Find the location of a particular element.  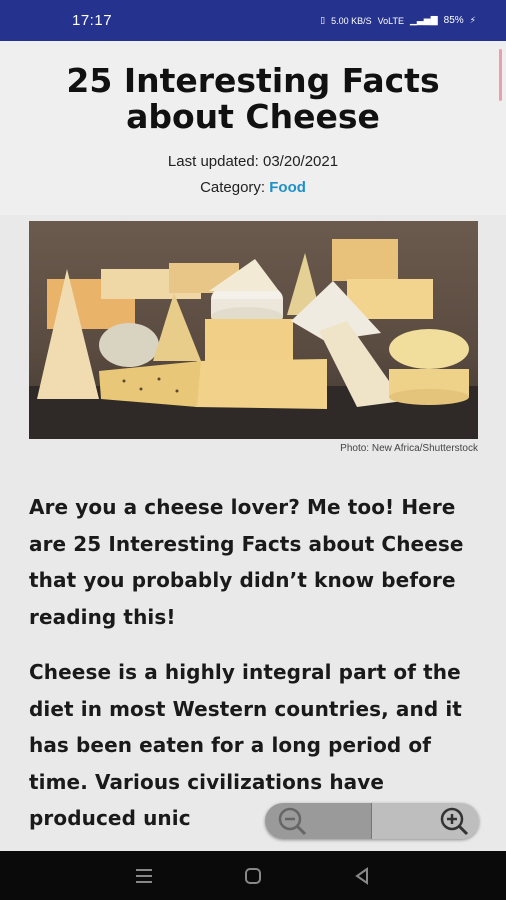

zoom-control is located at coordinates (372, 821).